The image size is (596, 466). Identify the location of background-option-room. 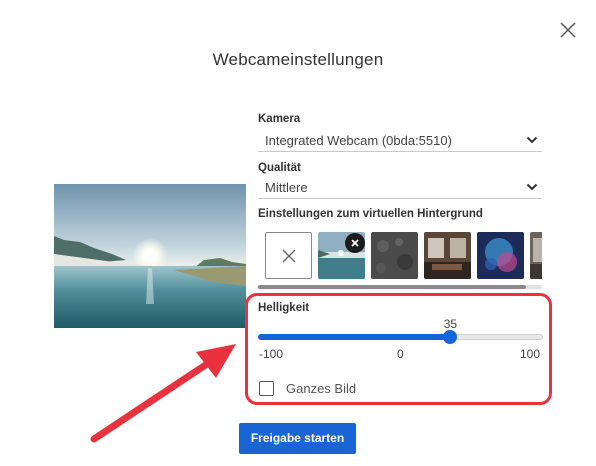
(447, 255).